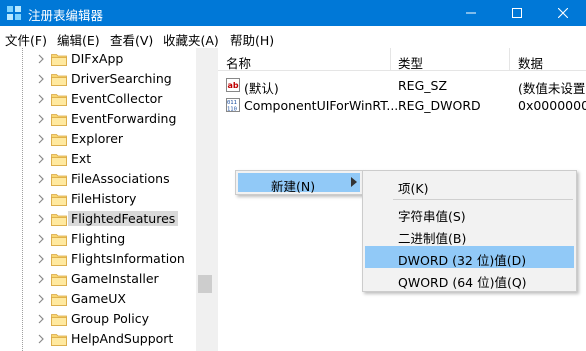 This screenshot has width=586, height=351. I want to click on tree-item: EventForwarding, so click(98, 119).